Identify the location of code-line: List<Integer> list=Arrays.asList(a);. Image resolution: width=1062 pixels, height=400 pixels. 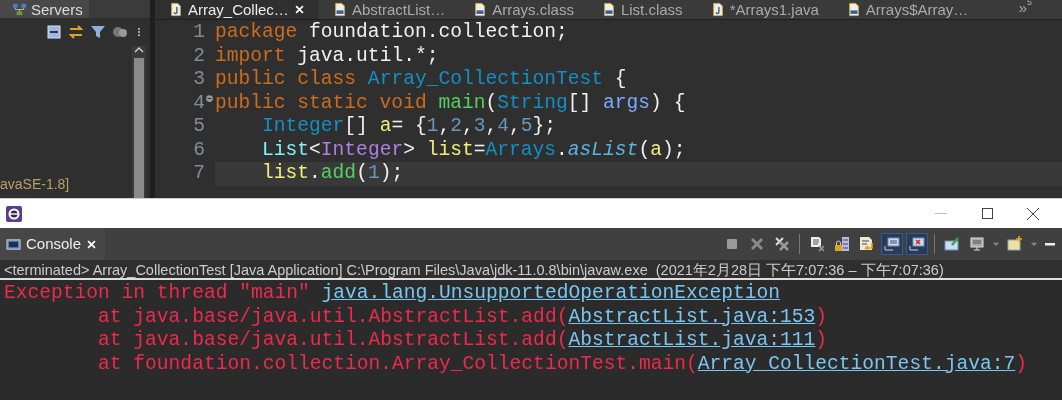
(474, 150).